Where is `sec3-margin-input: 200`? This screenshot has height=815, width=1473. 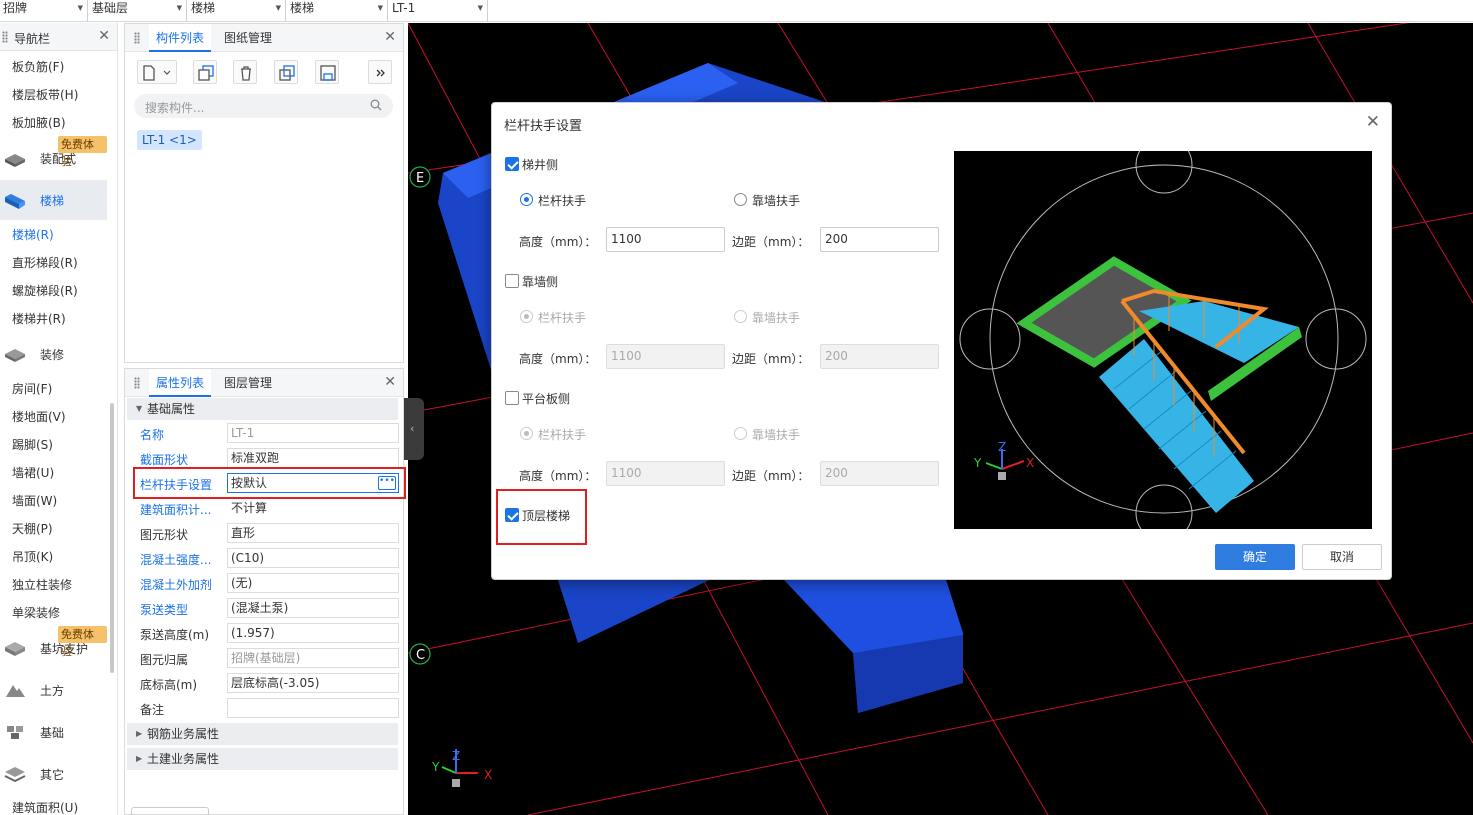
sec3-margin-input: 200 is located at coordinates (879, 473).